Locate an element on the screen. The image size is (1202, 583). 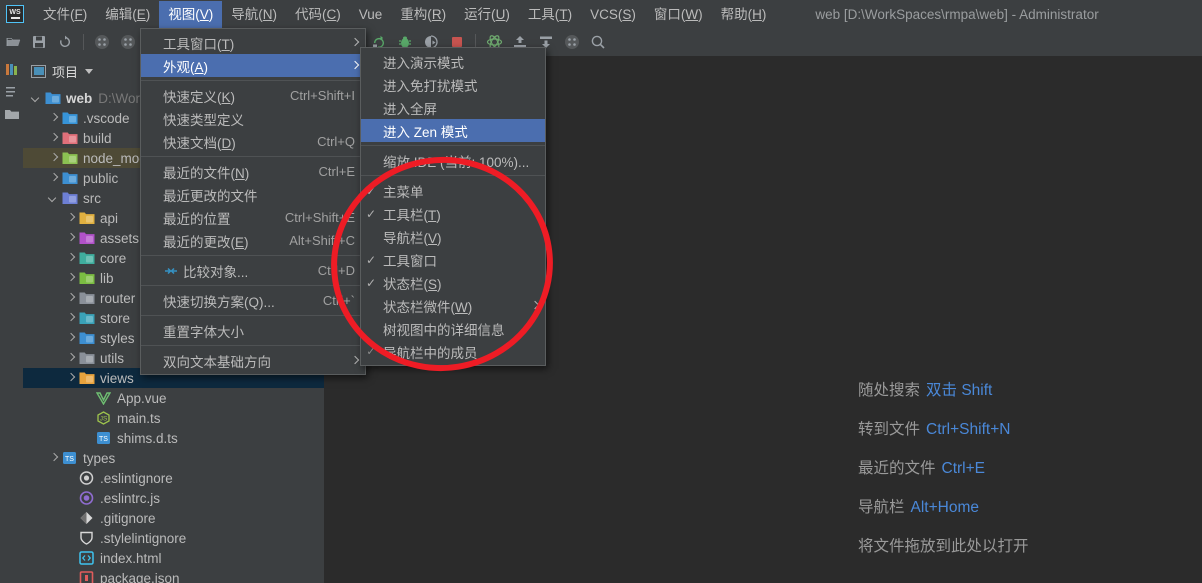
tree-row: TS shims.d.ts is located at coordinates (173, 438).